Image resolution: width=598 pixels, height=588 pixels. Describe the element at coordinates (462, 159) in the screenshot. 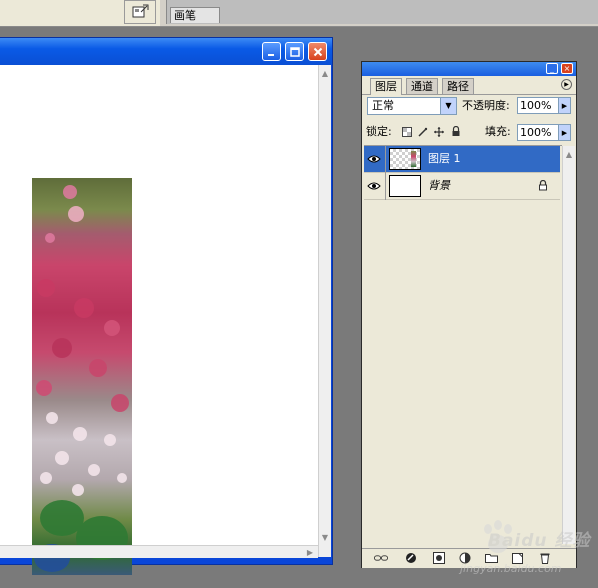

I see `layer-row-layer1: 图层 1` at that location.